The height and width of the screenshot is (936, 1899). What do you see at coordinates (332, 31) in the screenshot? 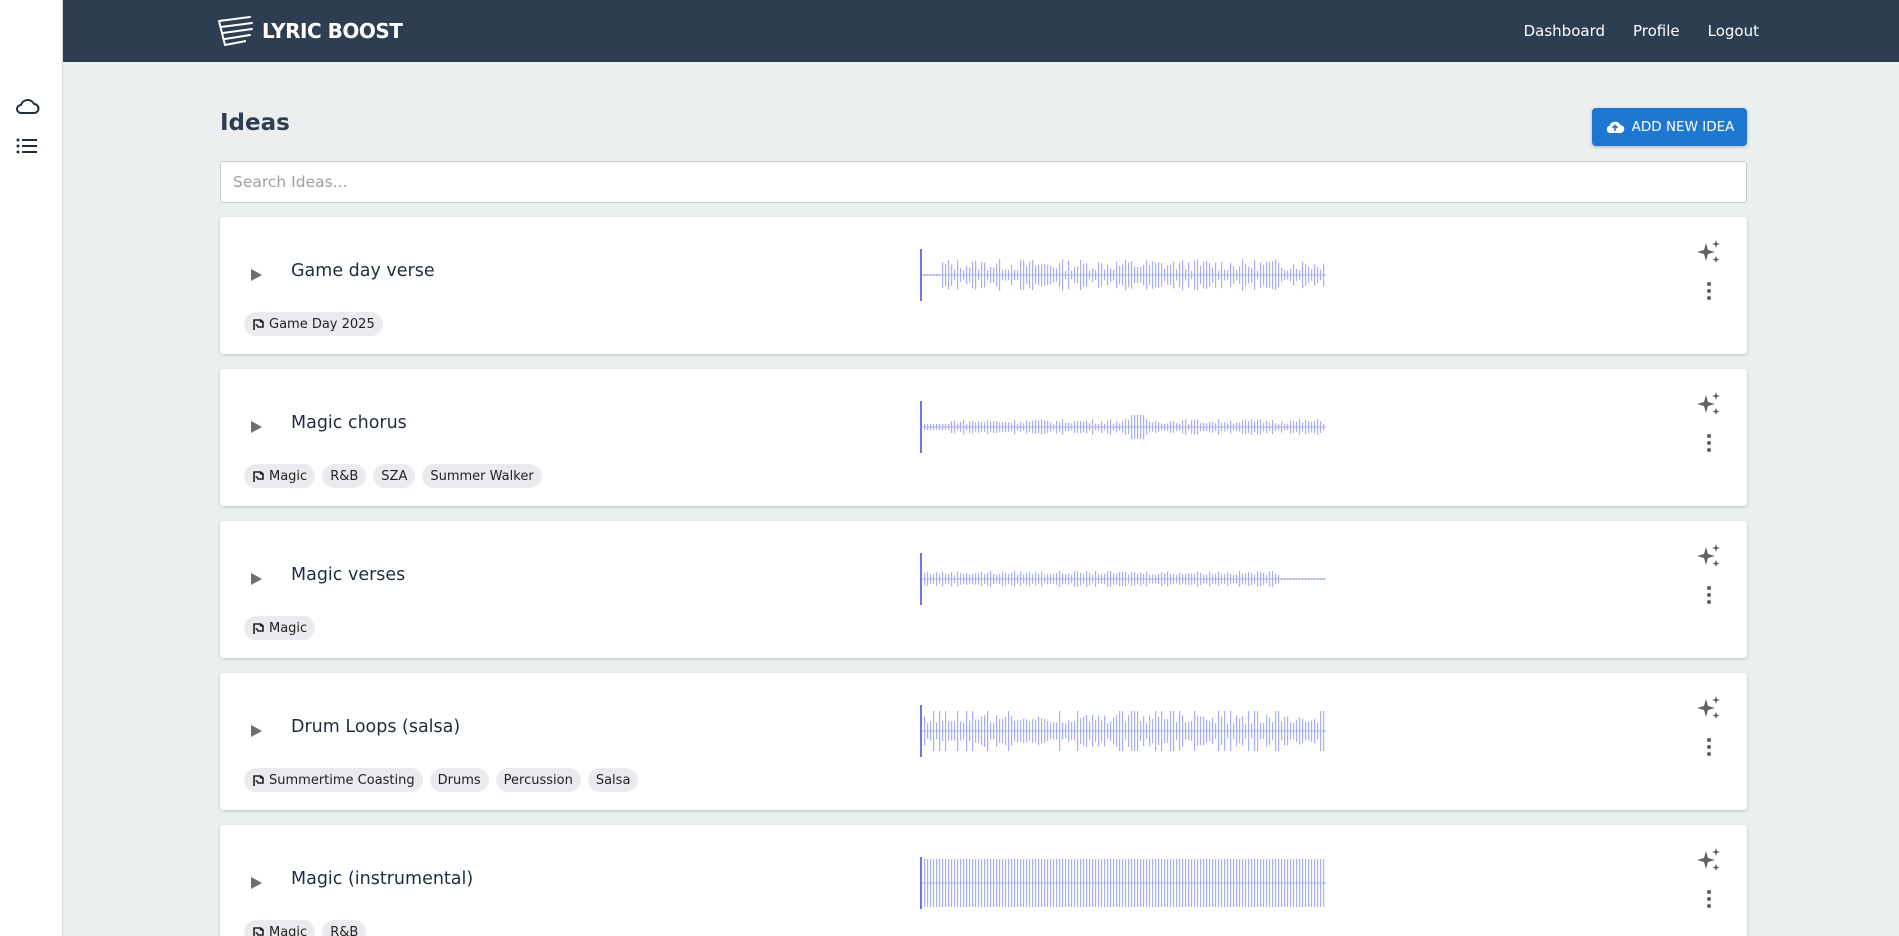
I see `brand-name: LYRIC BOOST` at bounding box center [332, 31].